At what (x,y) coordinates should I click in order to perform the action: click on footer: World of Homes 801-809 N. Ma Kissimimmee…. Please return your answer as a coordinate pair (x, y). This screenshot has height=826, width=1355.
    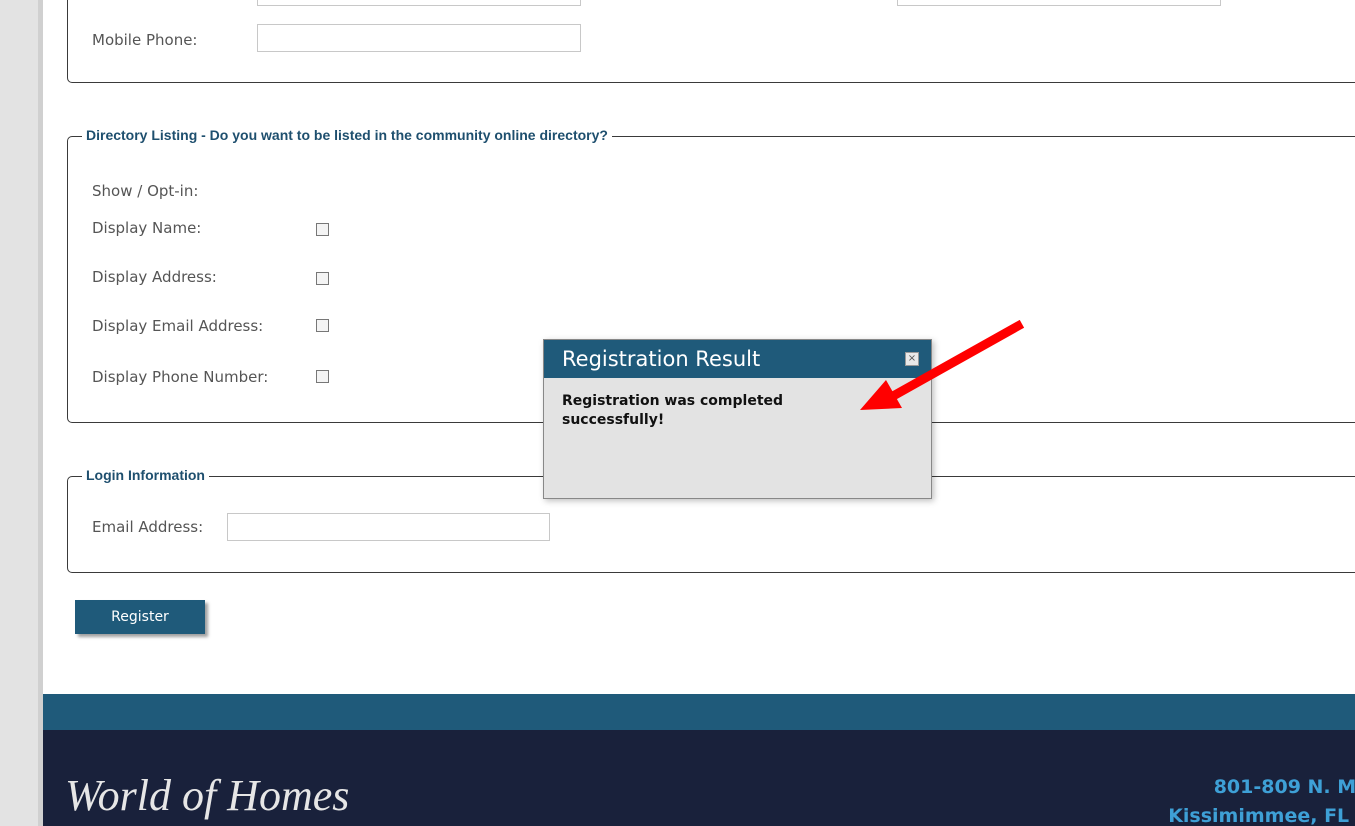
    Looking at the image, I should click on (699, 778).